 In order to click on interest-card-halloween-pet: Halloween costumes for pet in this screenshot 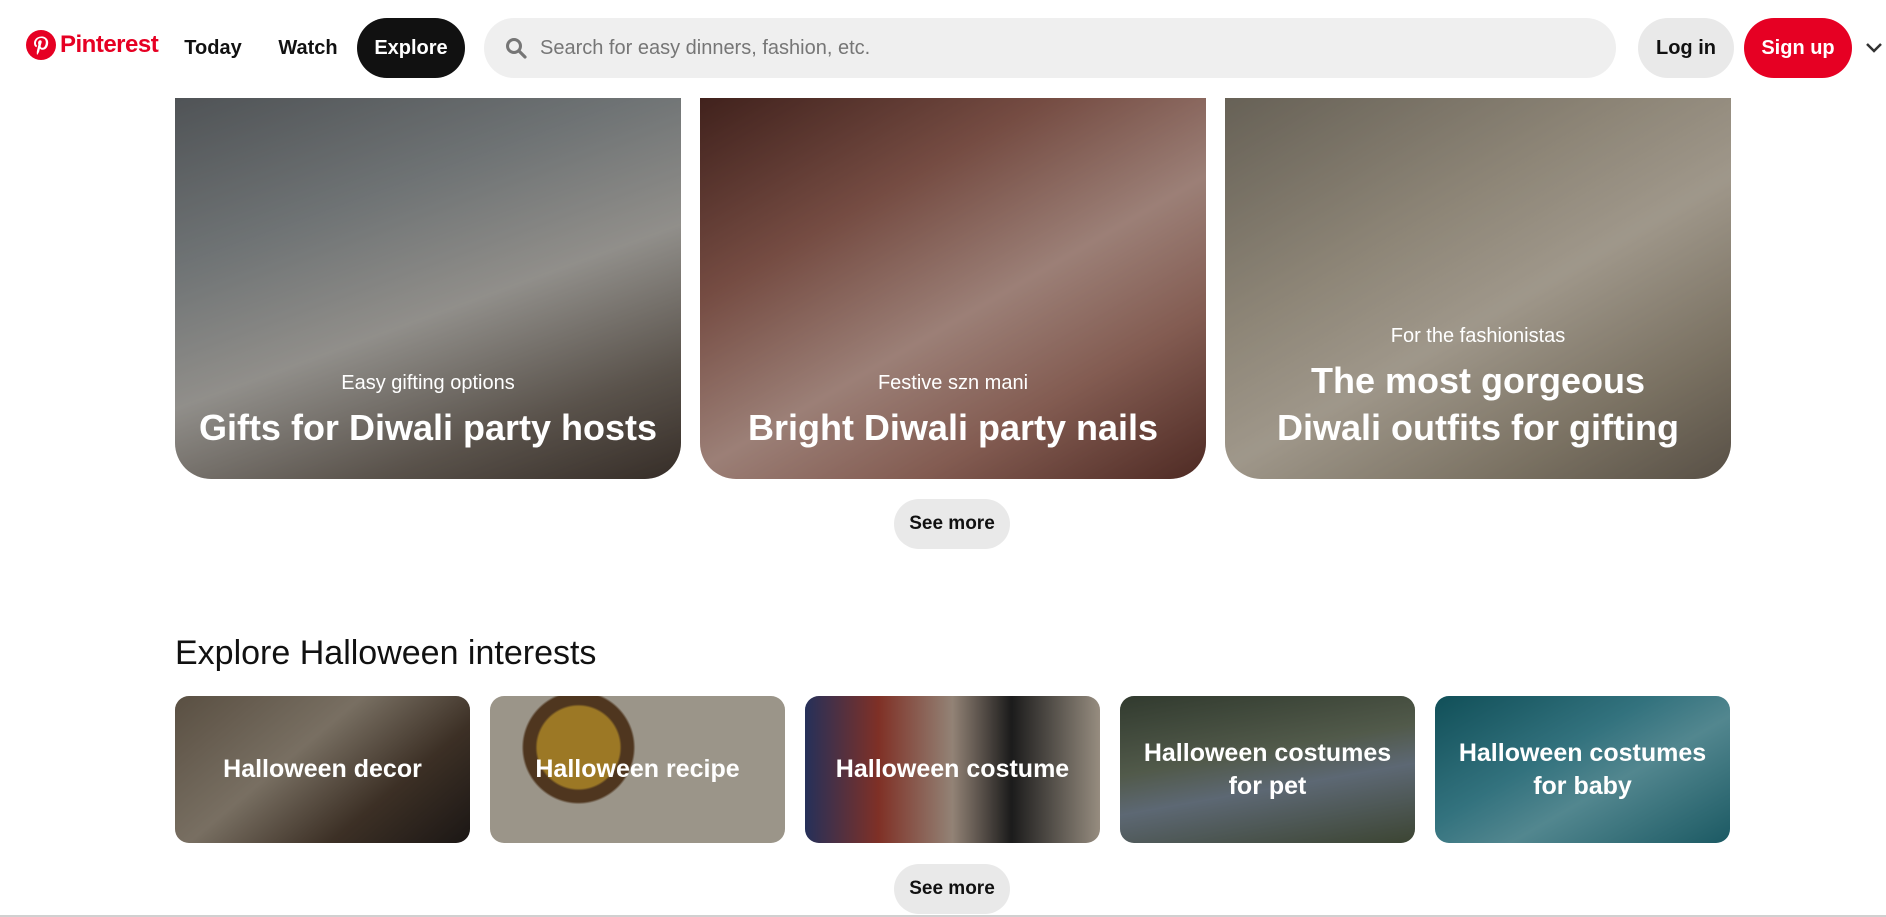, I will do `click(1267, 769)`.